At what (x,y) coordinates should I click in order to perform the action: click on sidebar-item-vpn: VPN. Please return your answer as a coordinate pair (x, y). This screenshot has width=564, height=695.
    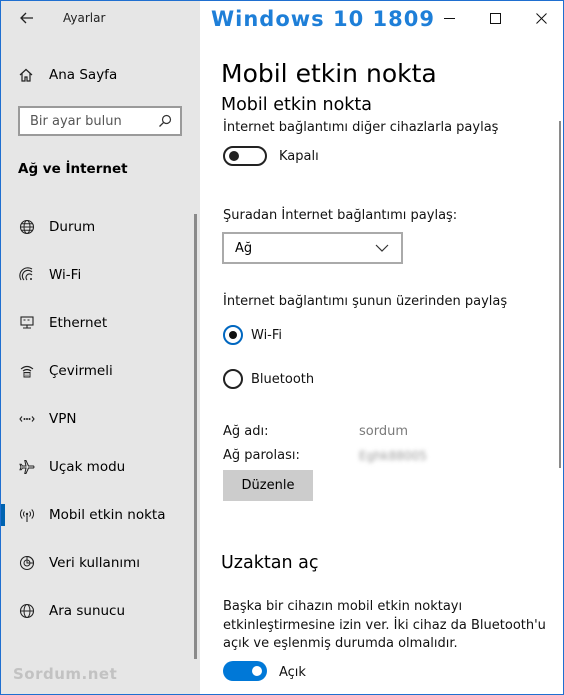
    Looking at the image, I should click on (99, 419).